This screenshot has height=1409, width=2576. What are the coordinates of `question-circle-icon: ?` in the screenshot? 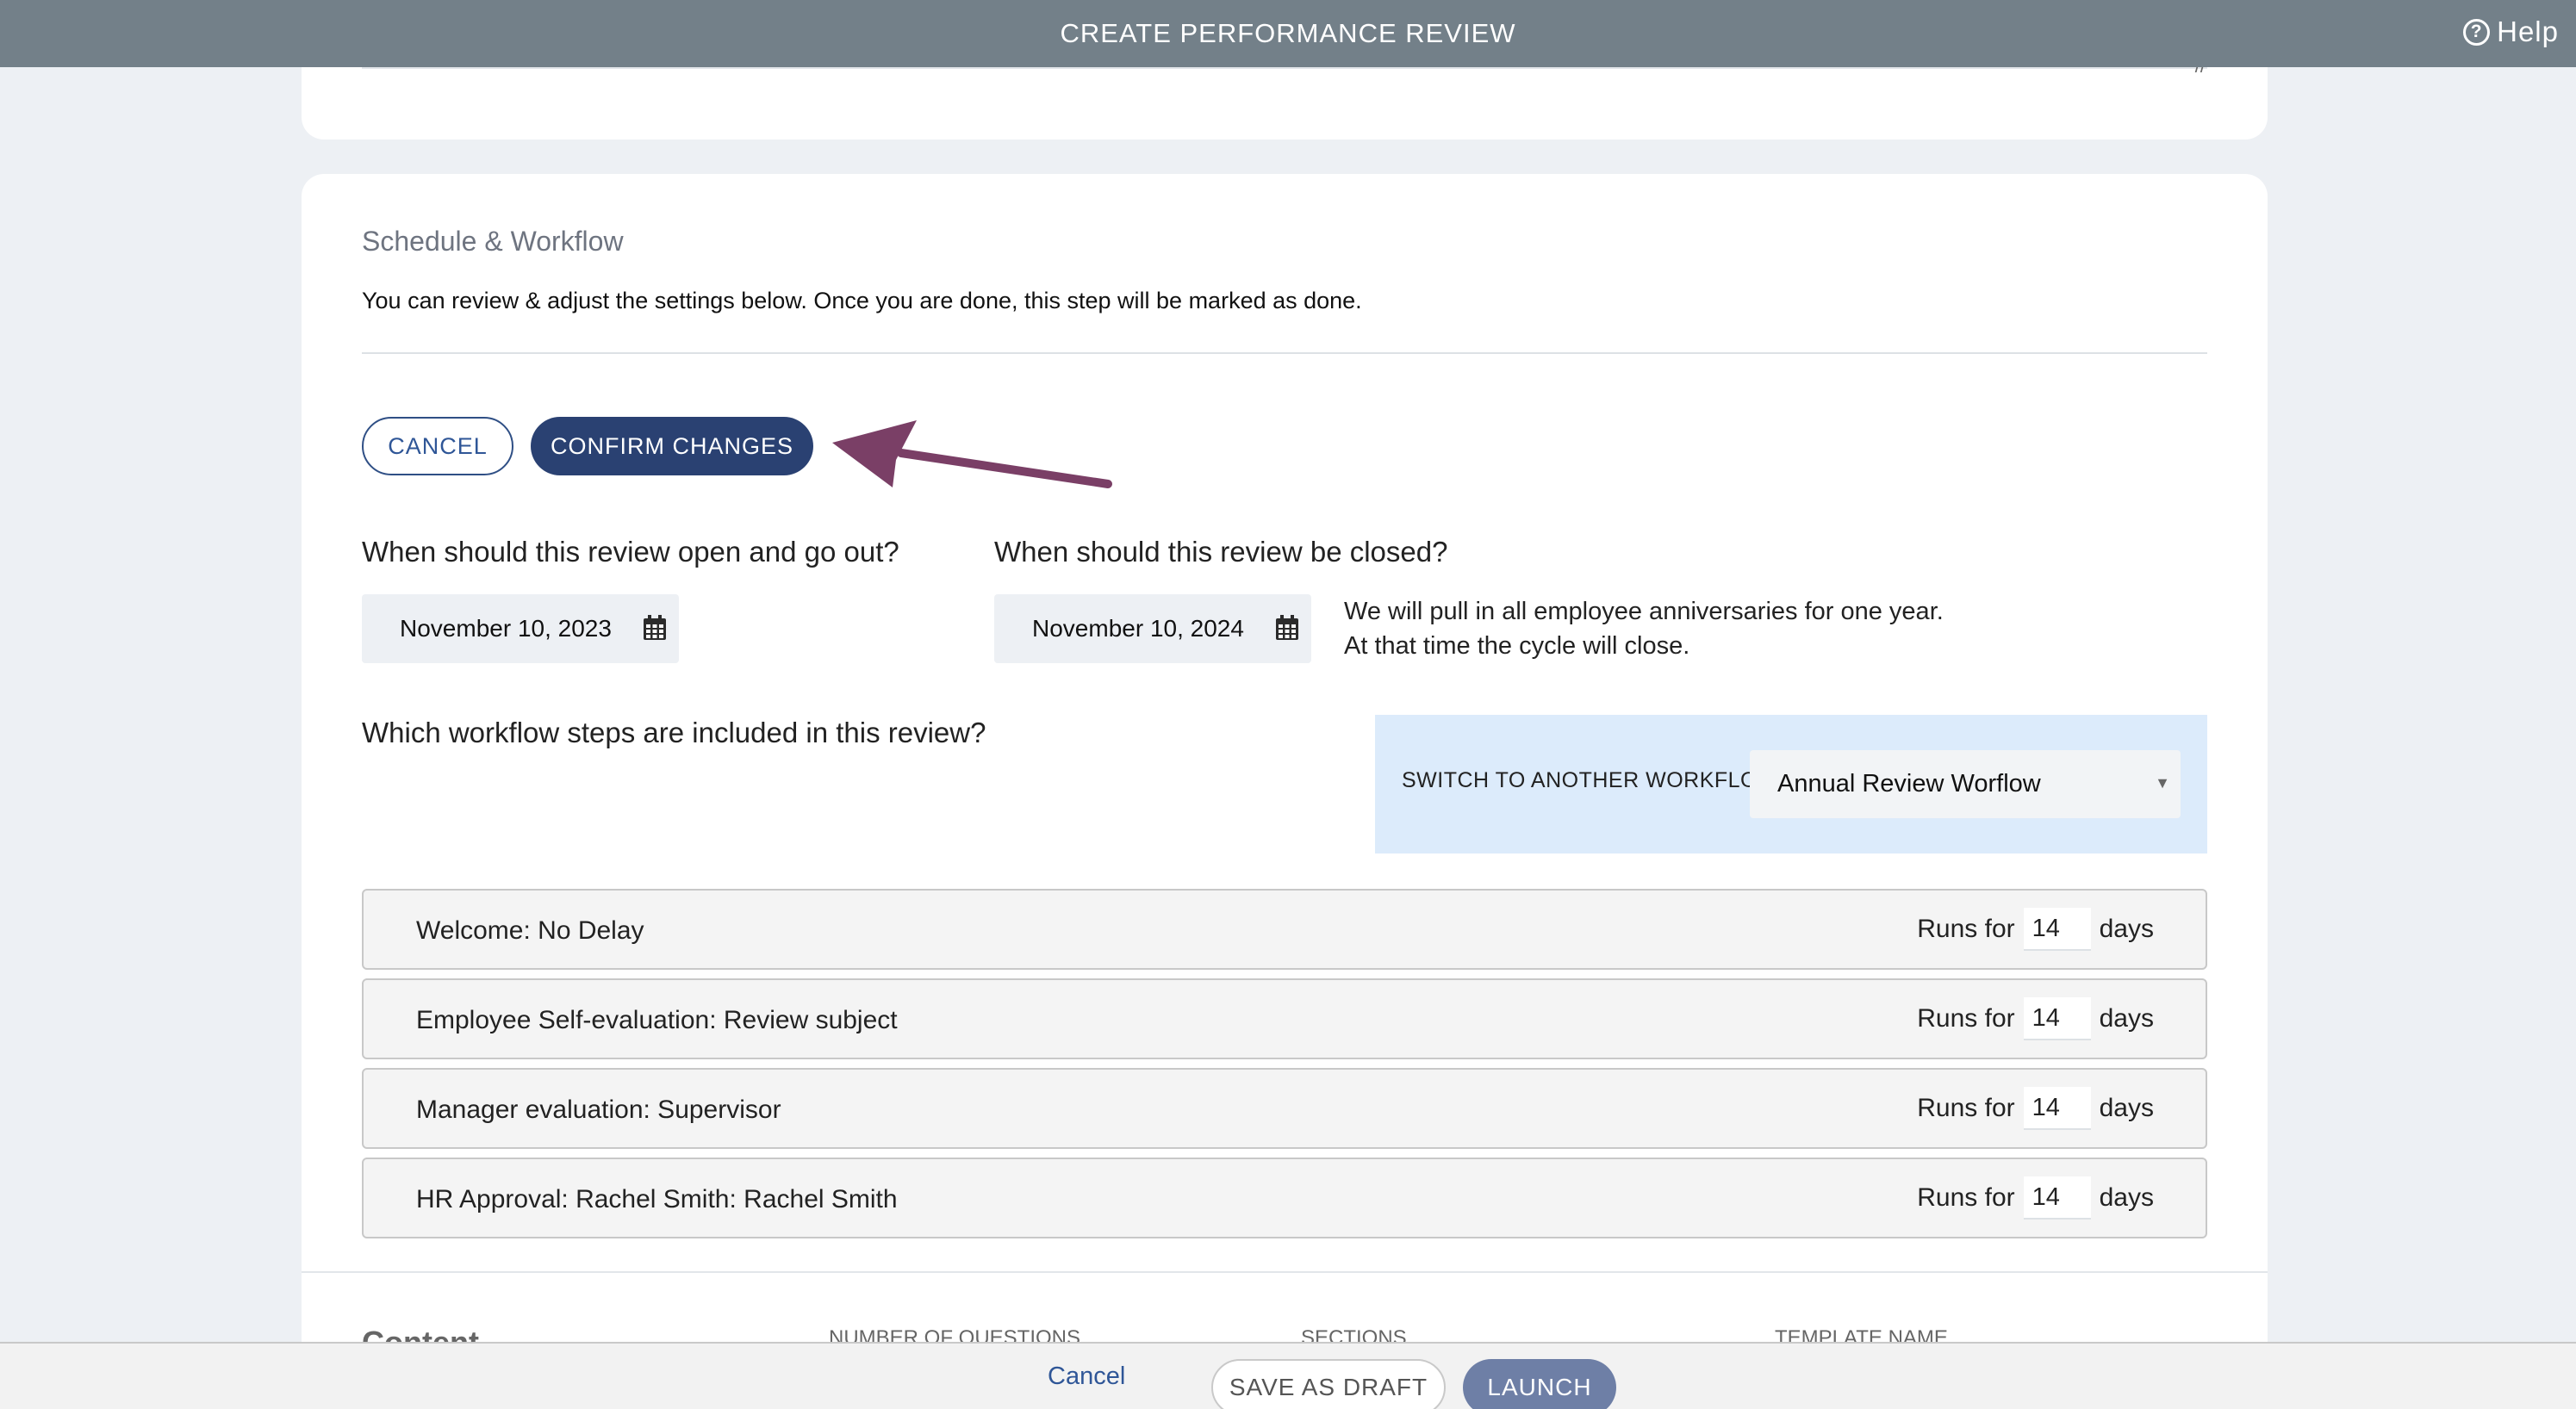 It's located at (2477, 32).